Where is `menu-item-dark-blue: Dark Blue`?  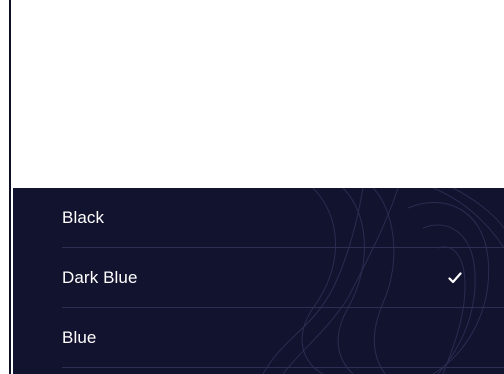
menu-item-dark-blue: Dark Blue is located at coordinates (283, 277).